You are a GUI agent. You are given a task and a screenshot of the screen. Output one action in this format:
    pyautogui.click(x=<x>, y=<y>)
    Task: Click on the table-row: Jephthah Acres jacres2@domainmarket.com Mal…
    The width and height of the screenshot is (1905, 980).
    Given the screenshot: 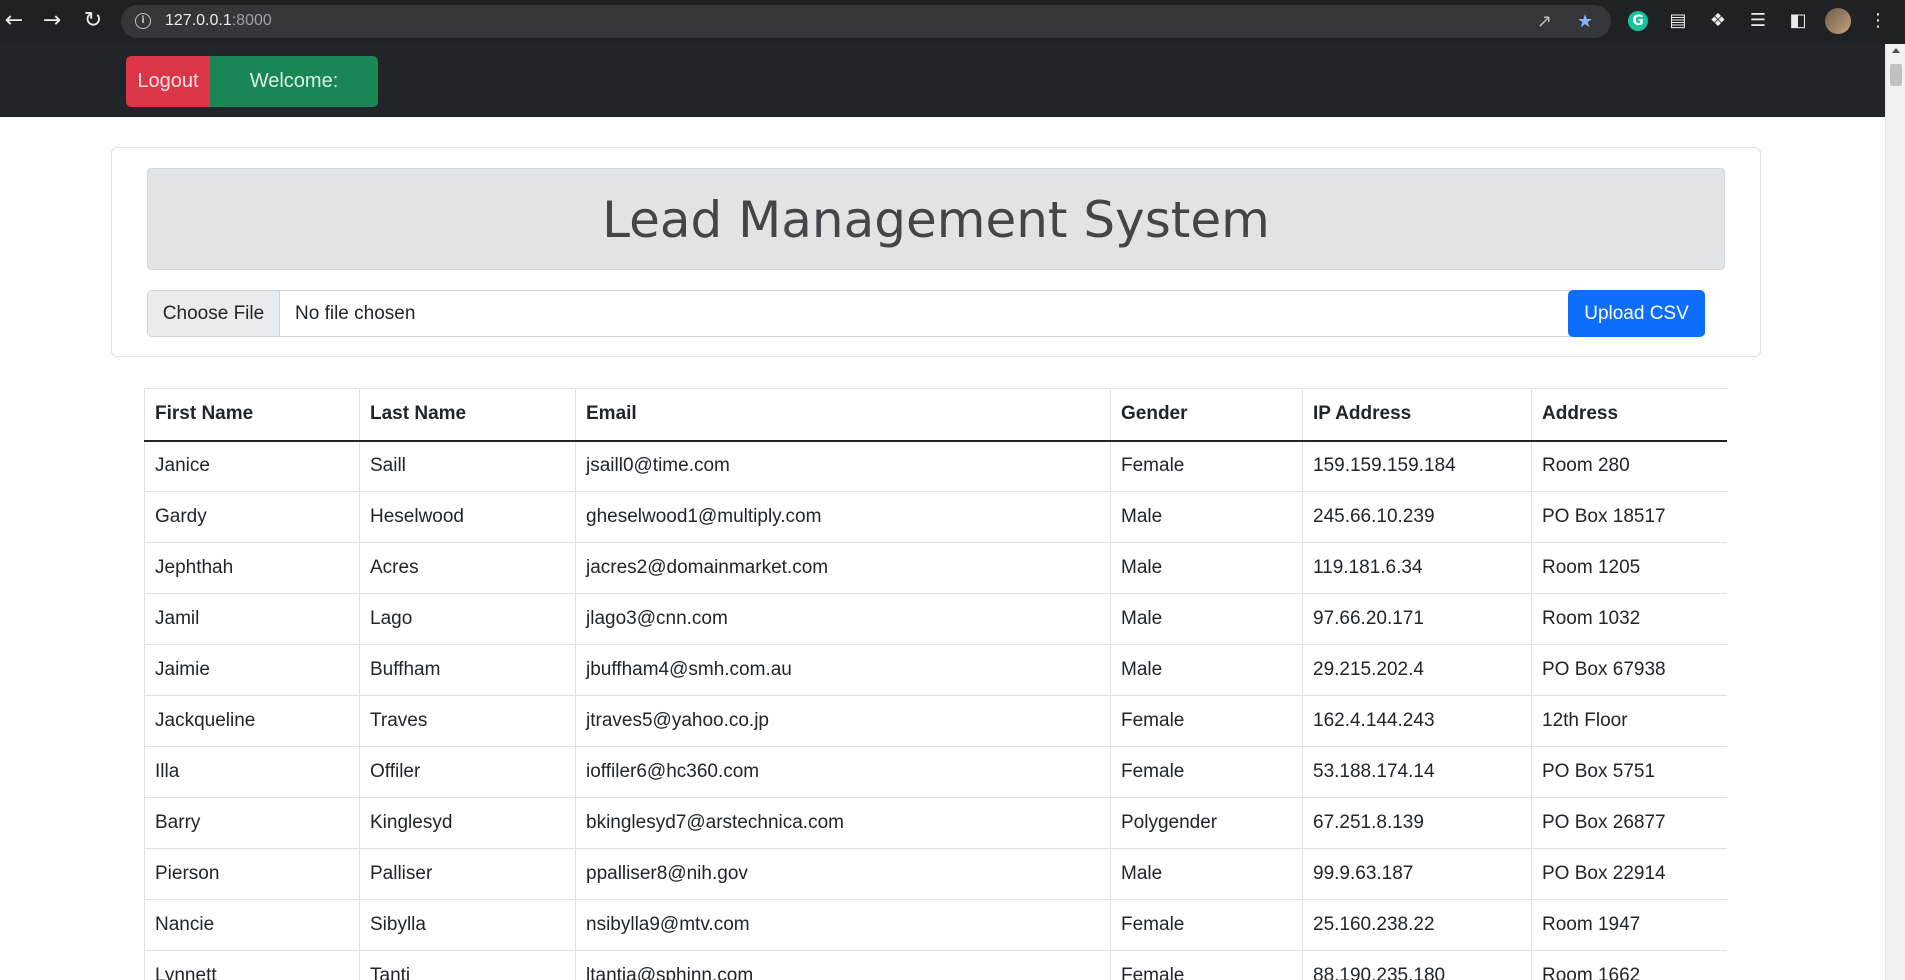 What is the action you would take?
    pyautogui.click(x=935, y=568)
    